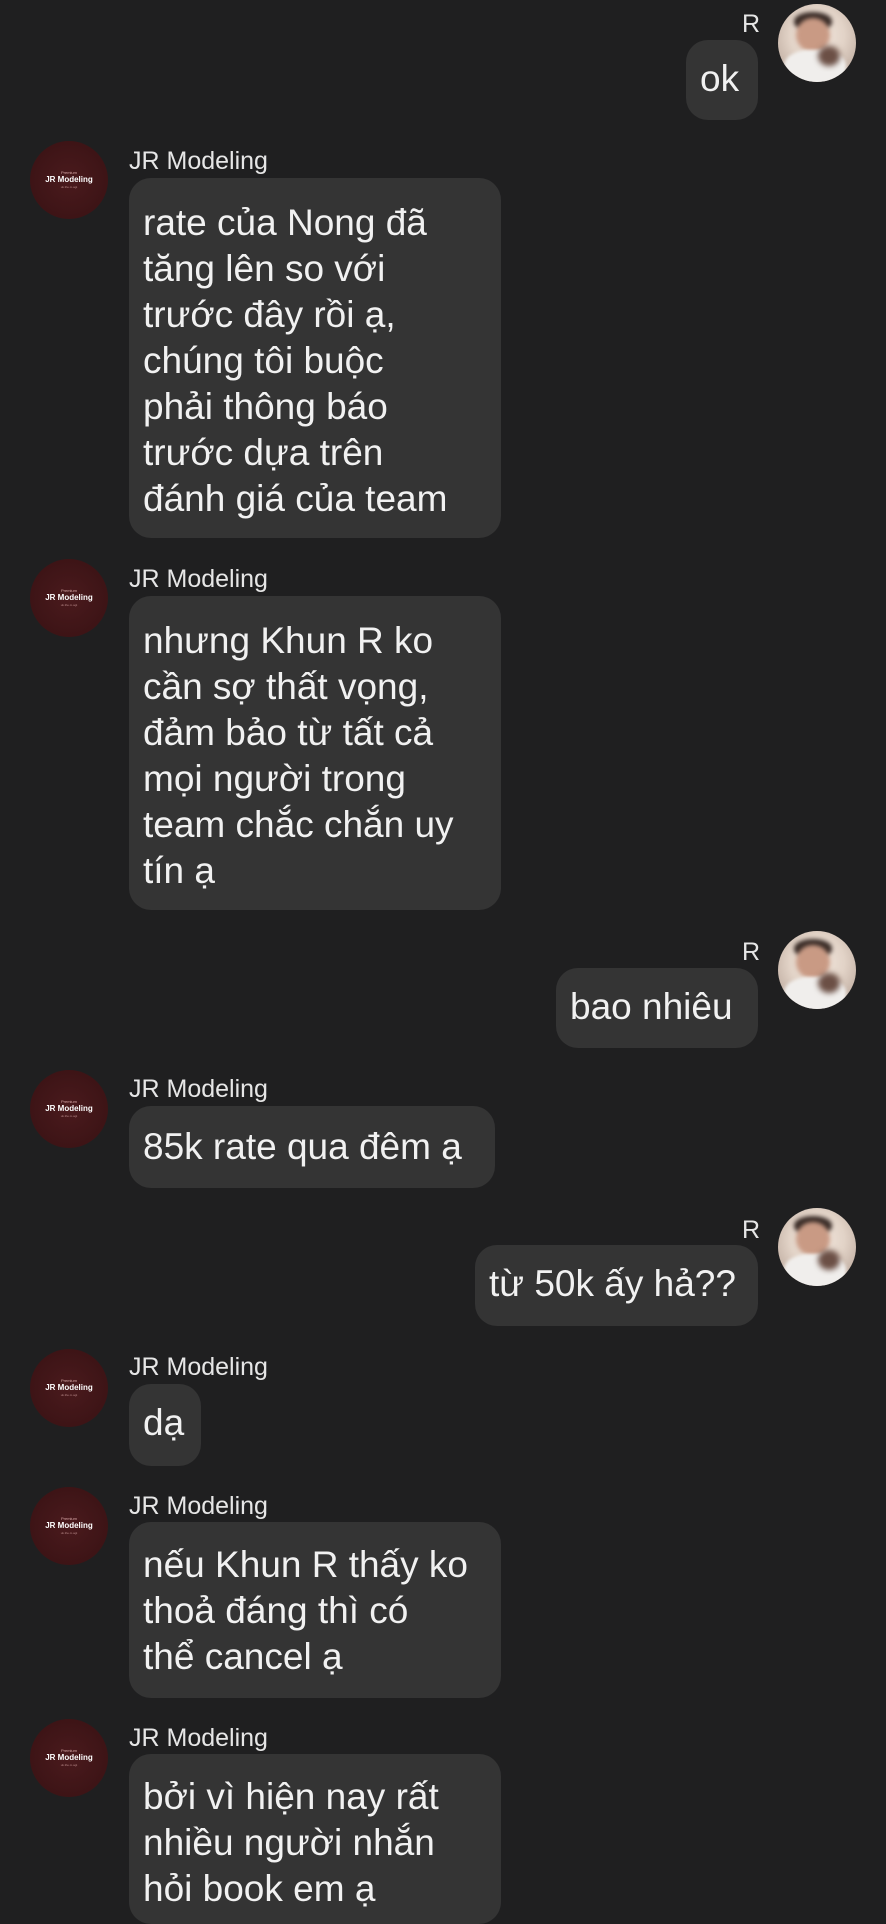  I want to click on message-bubble-sent: từ 50k ấy hả??, so click(616, 1285).